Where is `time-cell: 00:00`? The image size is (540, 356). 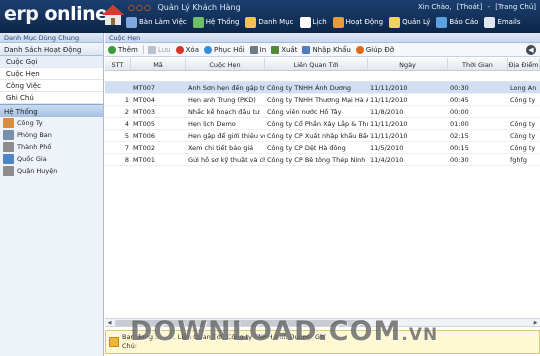
time-cell: 00:00 is located at coordinates (459, 112).